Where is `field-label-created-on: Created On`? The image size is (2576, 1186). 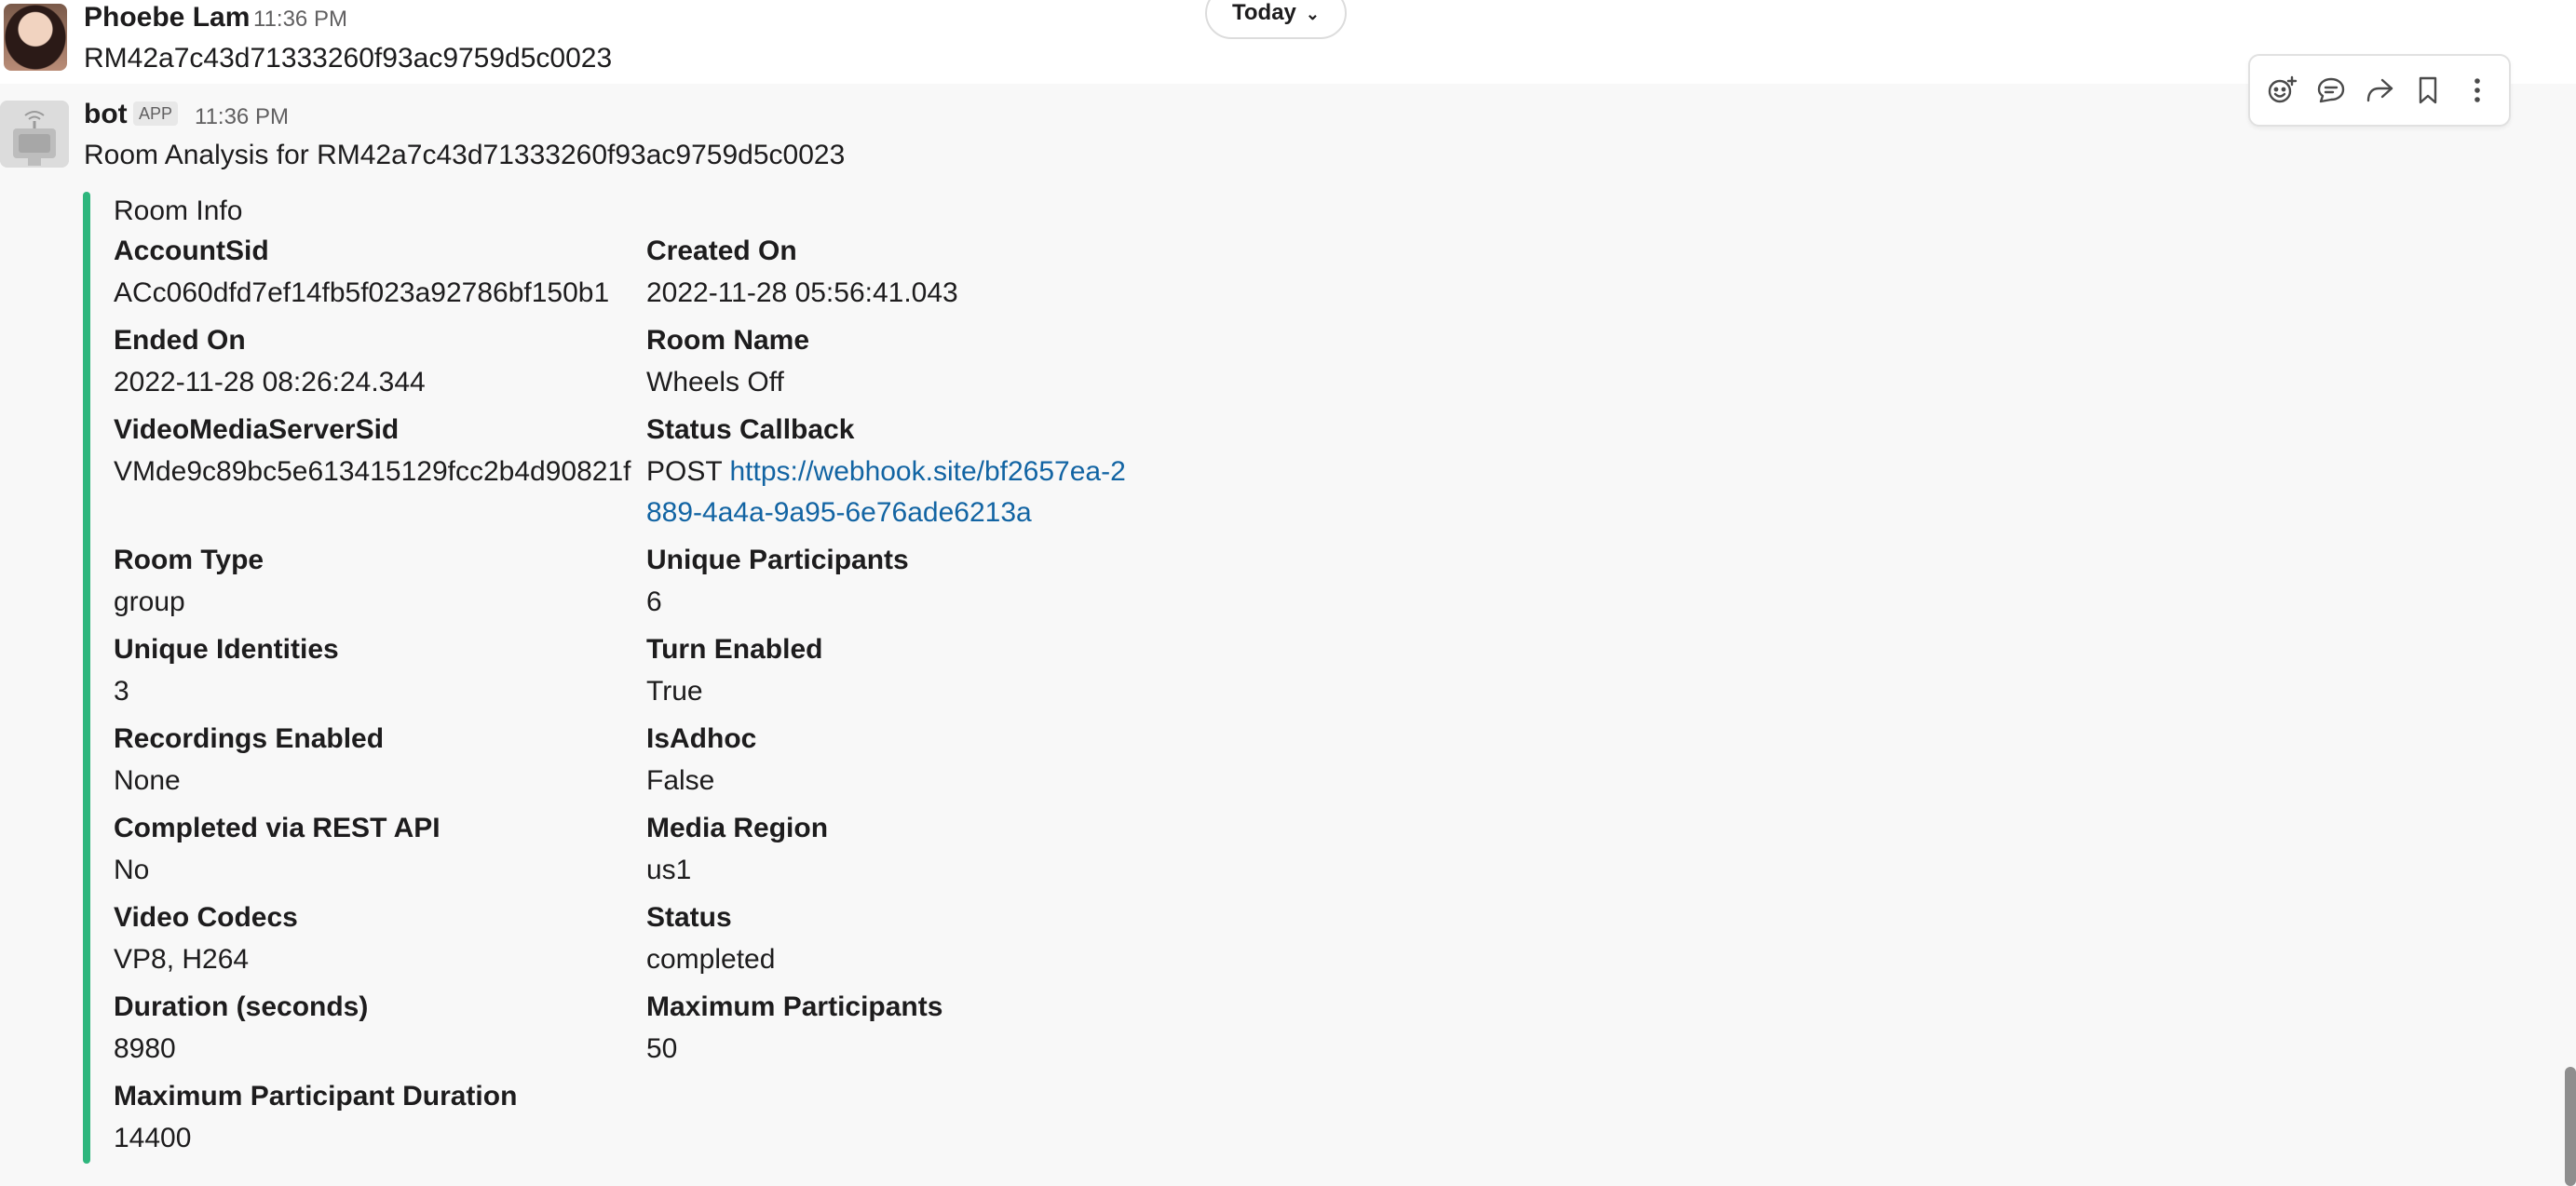 field-label-created-on: Created On is located at coordinates (721, 251).